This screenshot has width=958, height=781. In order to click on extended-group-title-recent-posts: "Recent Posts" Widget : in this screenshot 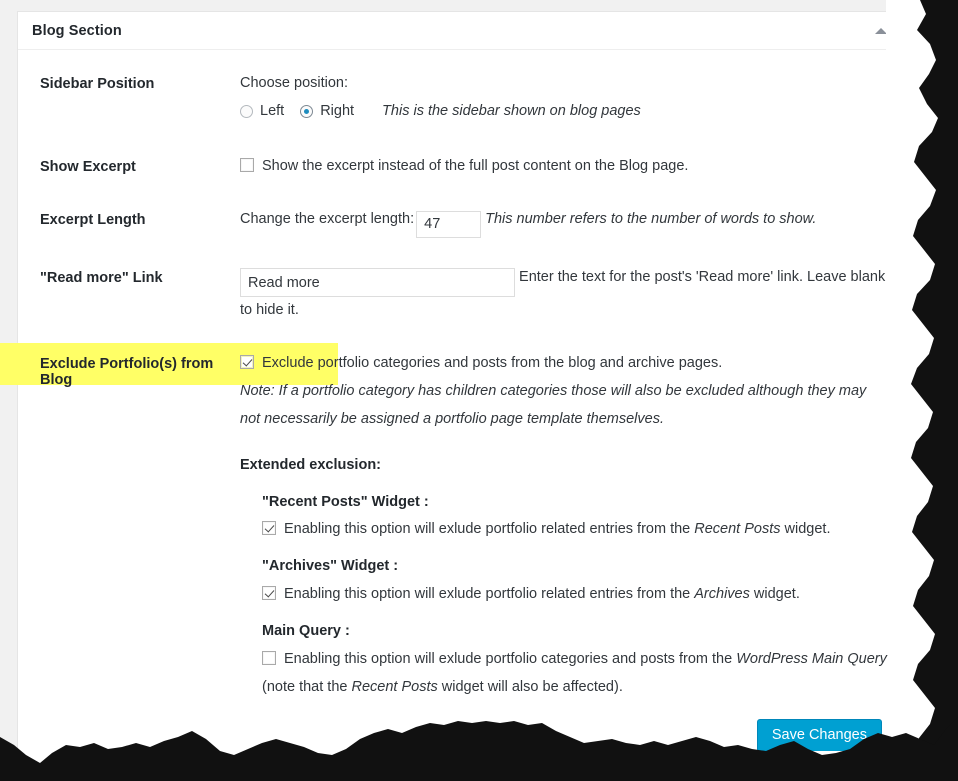, I will do `click(345, 501)`.